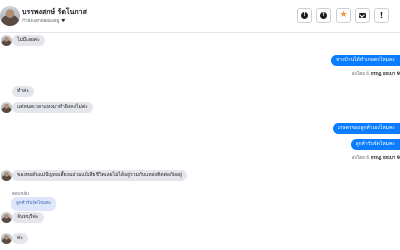  Describe the element at coordinates (41, 21) in the screenshot. I see `status-text: กำลังแตกต่อผ่องอยู่` at that location.